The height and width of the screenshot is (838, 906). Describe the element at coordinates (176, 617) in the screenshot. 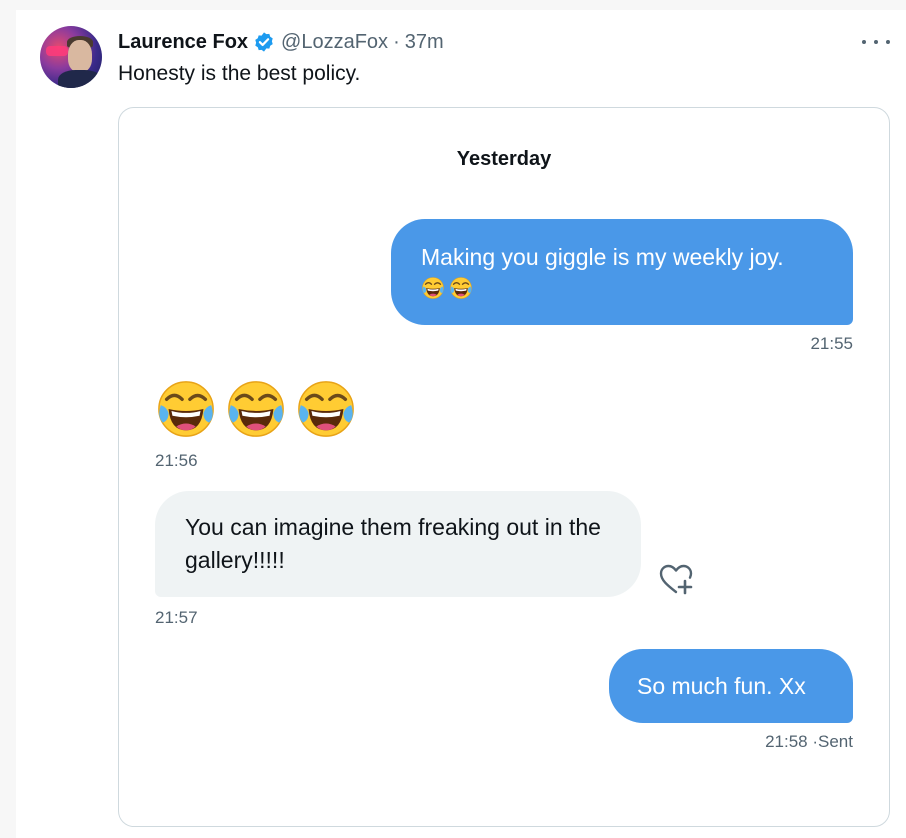

I see `message-timestamp: 21:57` at that location.